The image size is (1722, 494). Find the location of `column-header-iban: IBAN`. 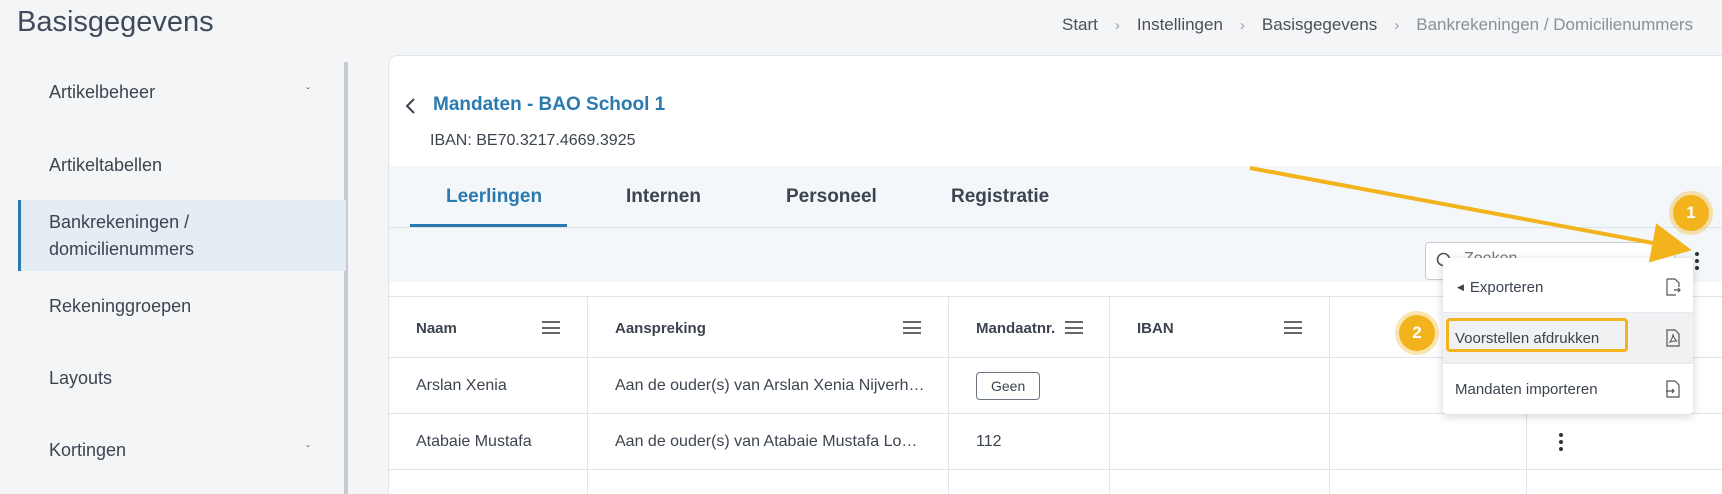

column-header-iban: IBAN is located at coordinates (1155, 328).